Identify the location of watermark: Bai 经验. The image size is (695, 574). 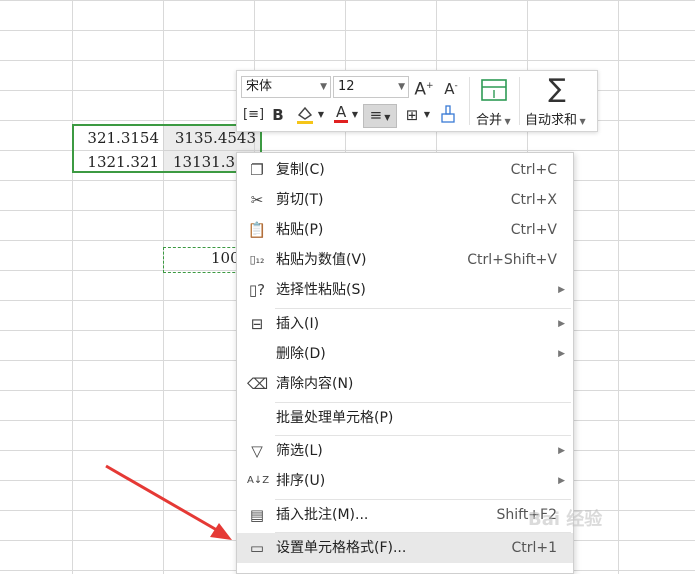
(565, 519).